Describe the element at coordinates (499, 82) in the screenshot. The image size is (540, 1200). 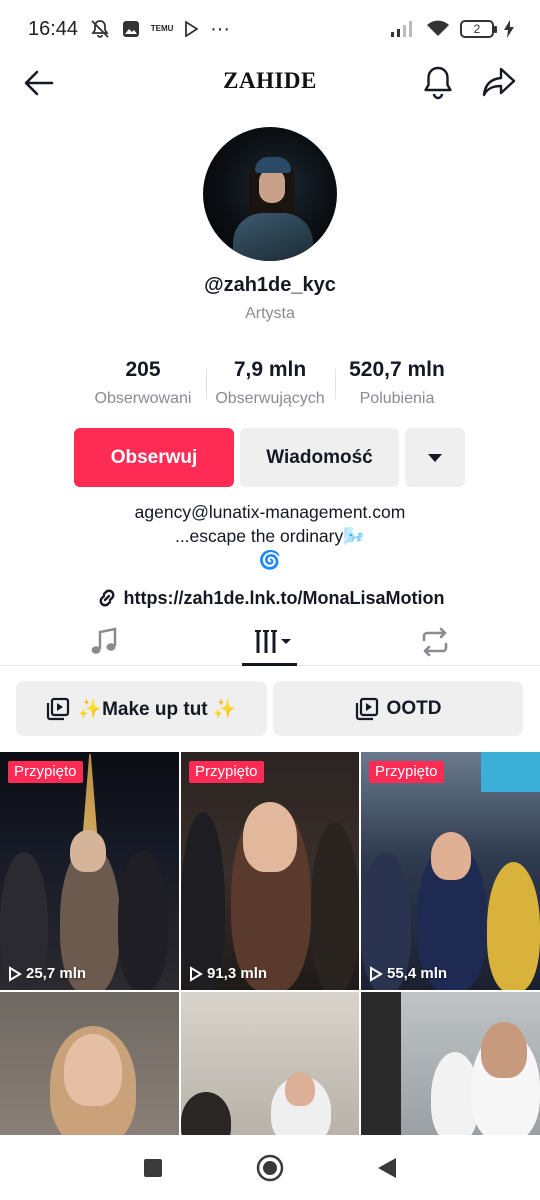
I see `share-icon` at that location.